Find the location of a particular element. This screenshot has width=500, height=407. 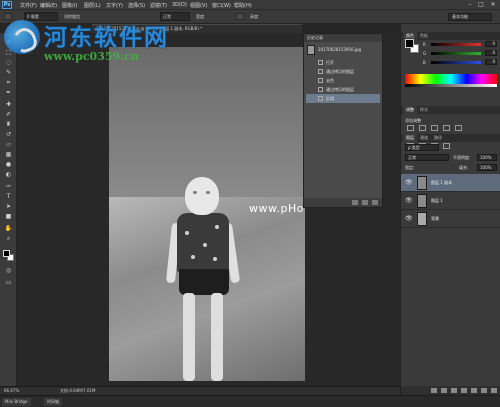

brush-tool: ✐ is located at coordinates (8, 115).